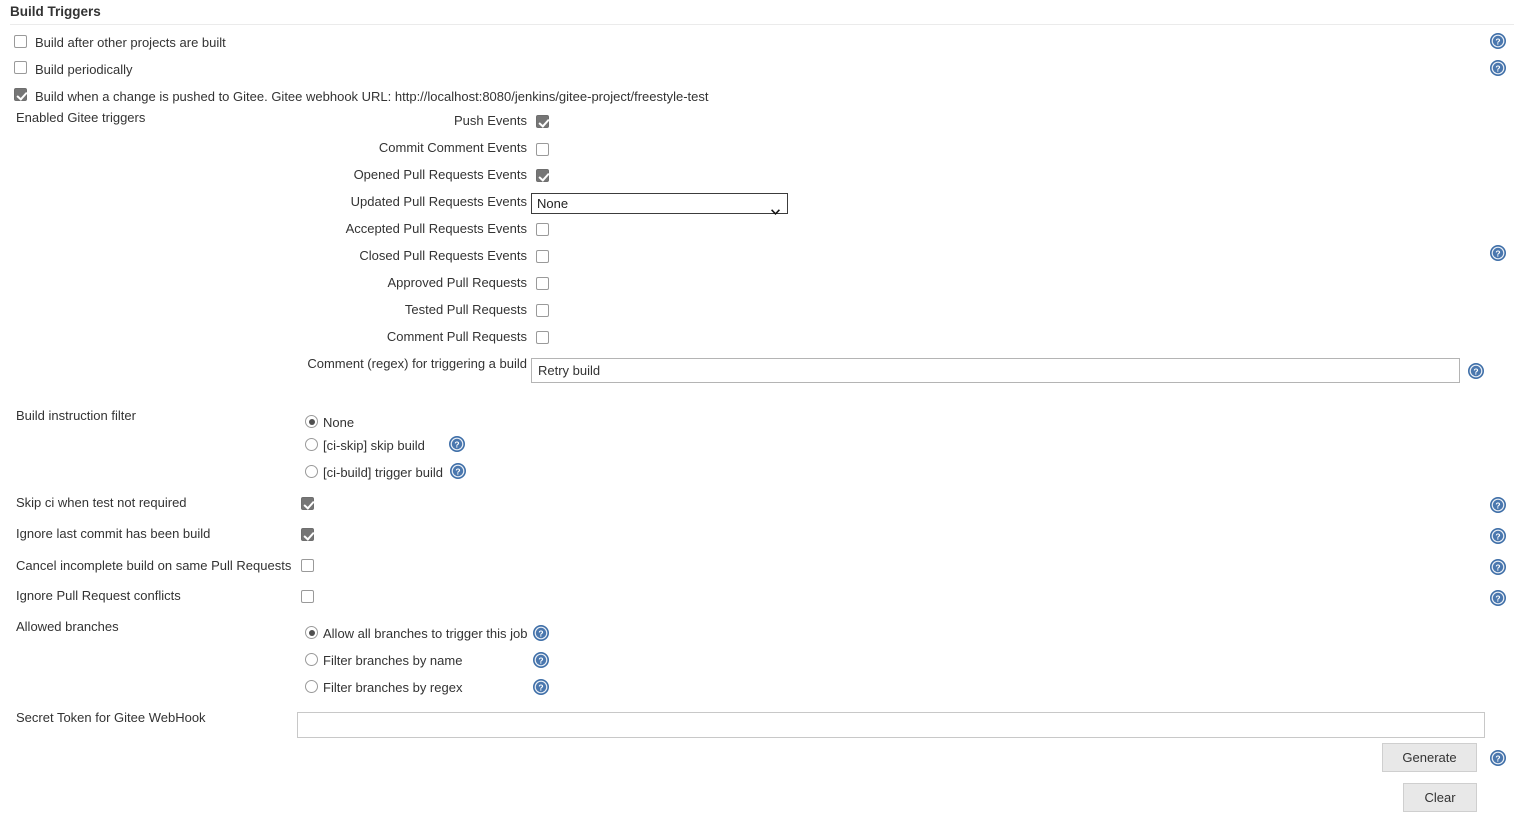 The height and width of the screenshot is (828, 1524). Describe the element at coordinates (542, 121) in the screenshot. I see `checkbox-push-events` at that location.